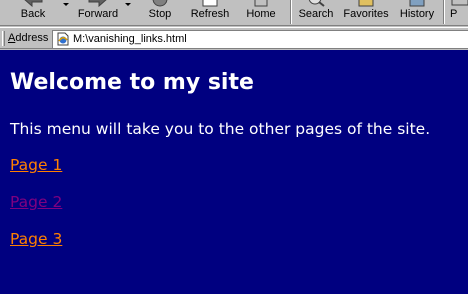 This screenshot has width=468, height=294. I want to click on page-1-link: Page 1, so click(36, 165).